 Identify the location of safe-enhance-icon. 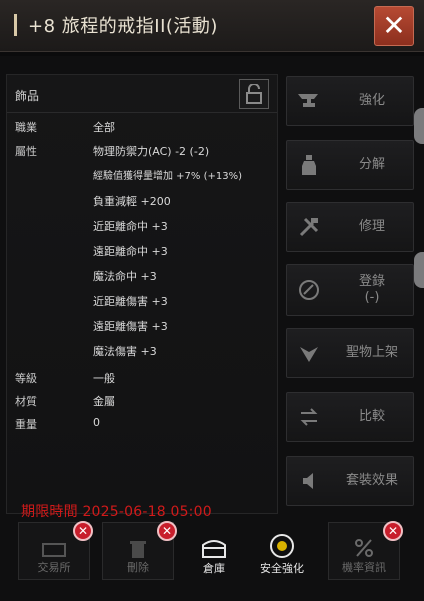
(282, 546).